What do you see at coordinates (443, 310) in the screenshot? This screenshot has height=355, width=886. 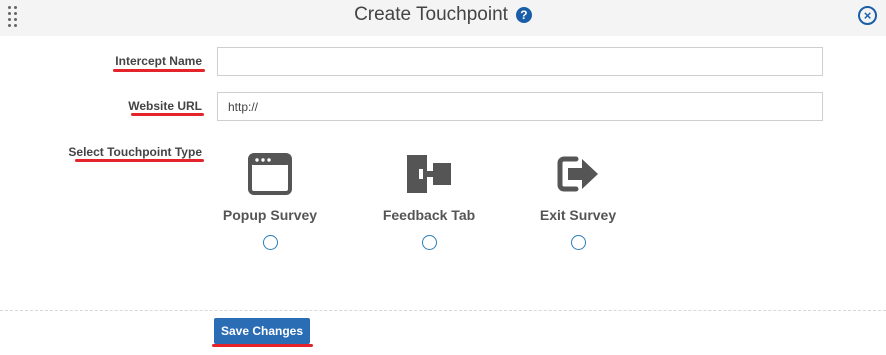 I see `footer-divider` at bounding box center [443, 310].